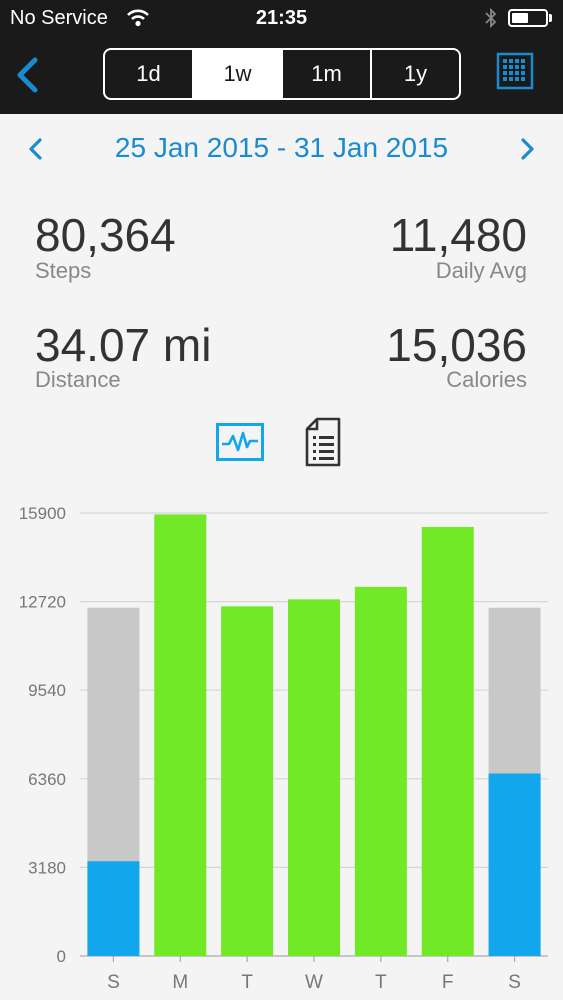  I want to click on distance-value: 34.07 mi, so click(123, 345).